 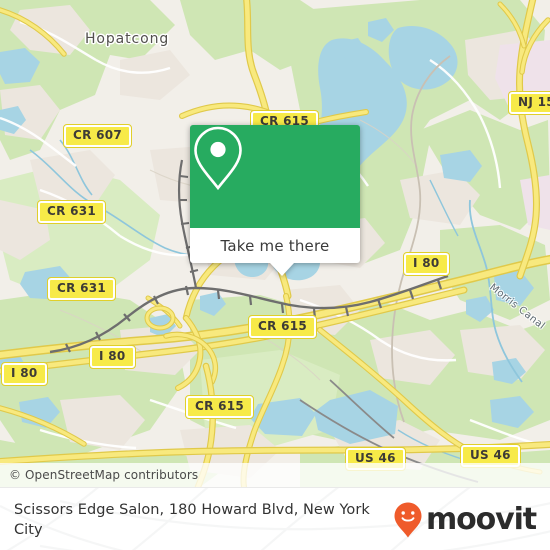 What do you see at coordinates (218, 158) in the screenshot?
I see `map-pin-icon` at bounding box center [218, 158].